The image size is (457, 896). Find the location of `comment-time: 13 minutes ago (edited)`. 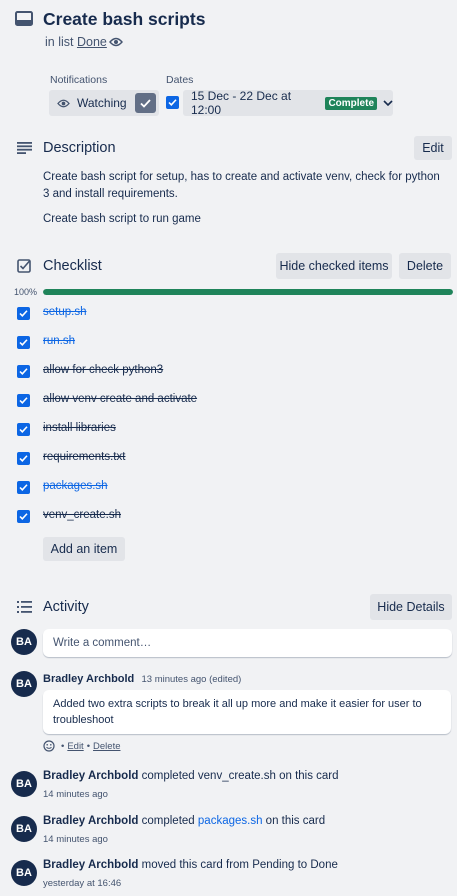

comment-time: 13 minutes ago (edited) is located at coordinates (191, 679).